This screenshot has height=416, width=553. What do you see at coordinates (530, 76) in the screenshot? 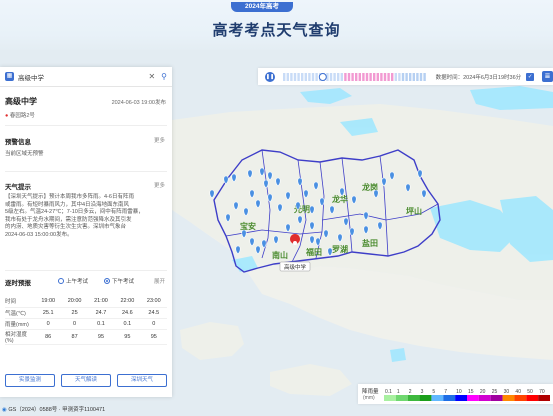
I see `check-icon: ✓` at bounding box center [530, 76].